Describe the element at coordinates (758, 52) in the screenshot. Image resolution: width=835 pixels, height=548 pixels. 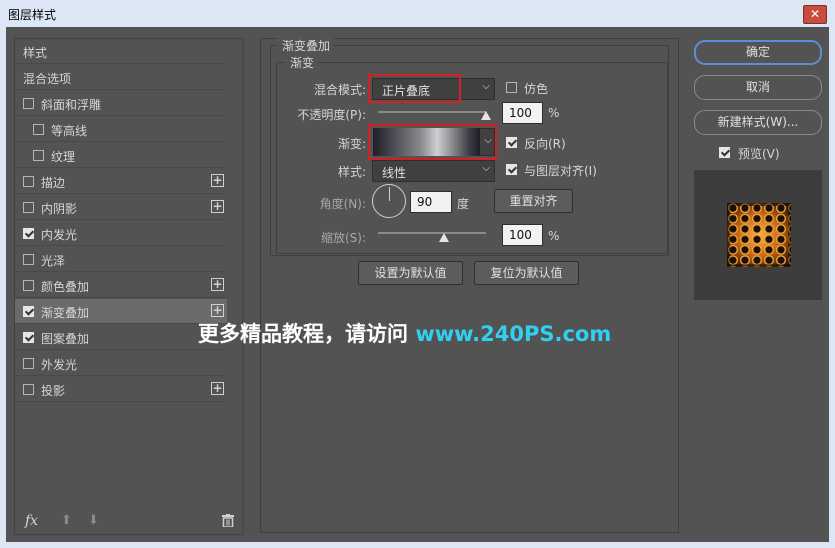
I see `ok-button: 确定` at that location.